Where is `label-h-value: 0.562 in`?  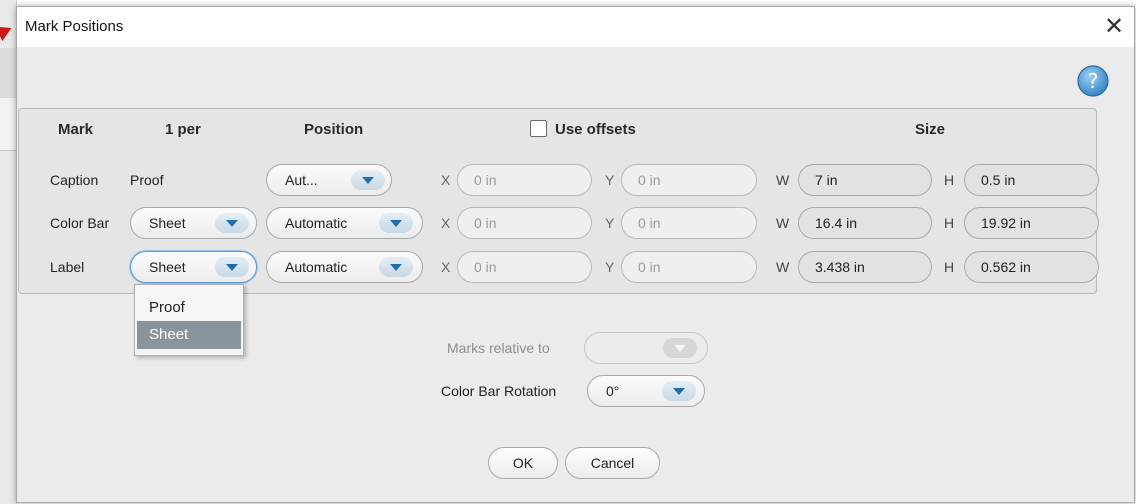 label-h-value: 0.562 in is located at coordinates (1006, 267).